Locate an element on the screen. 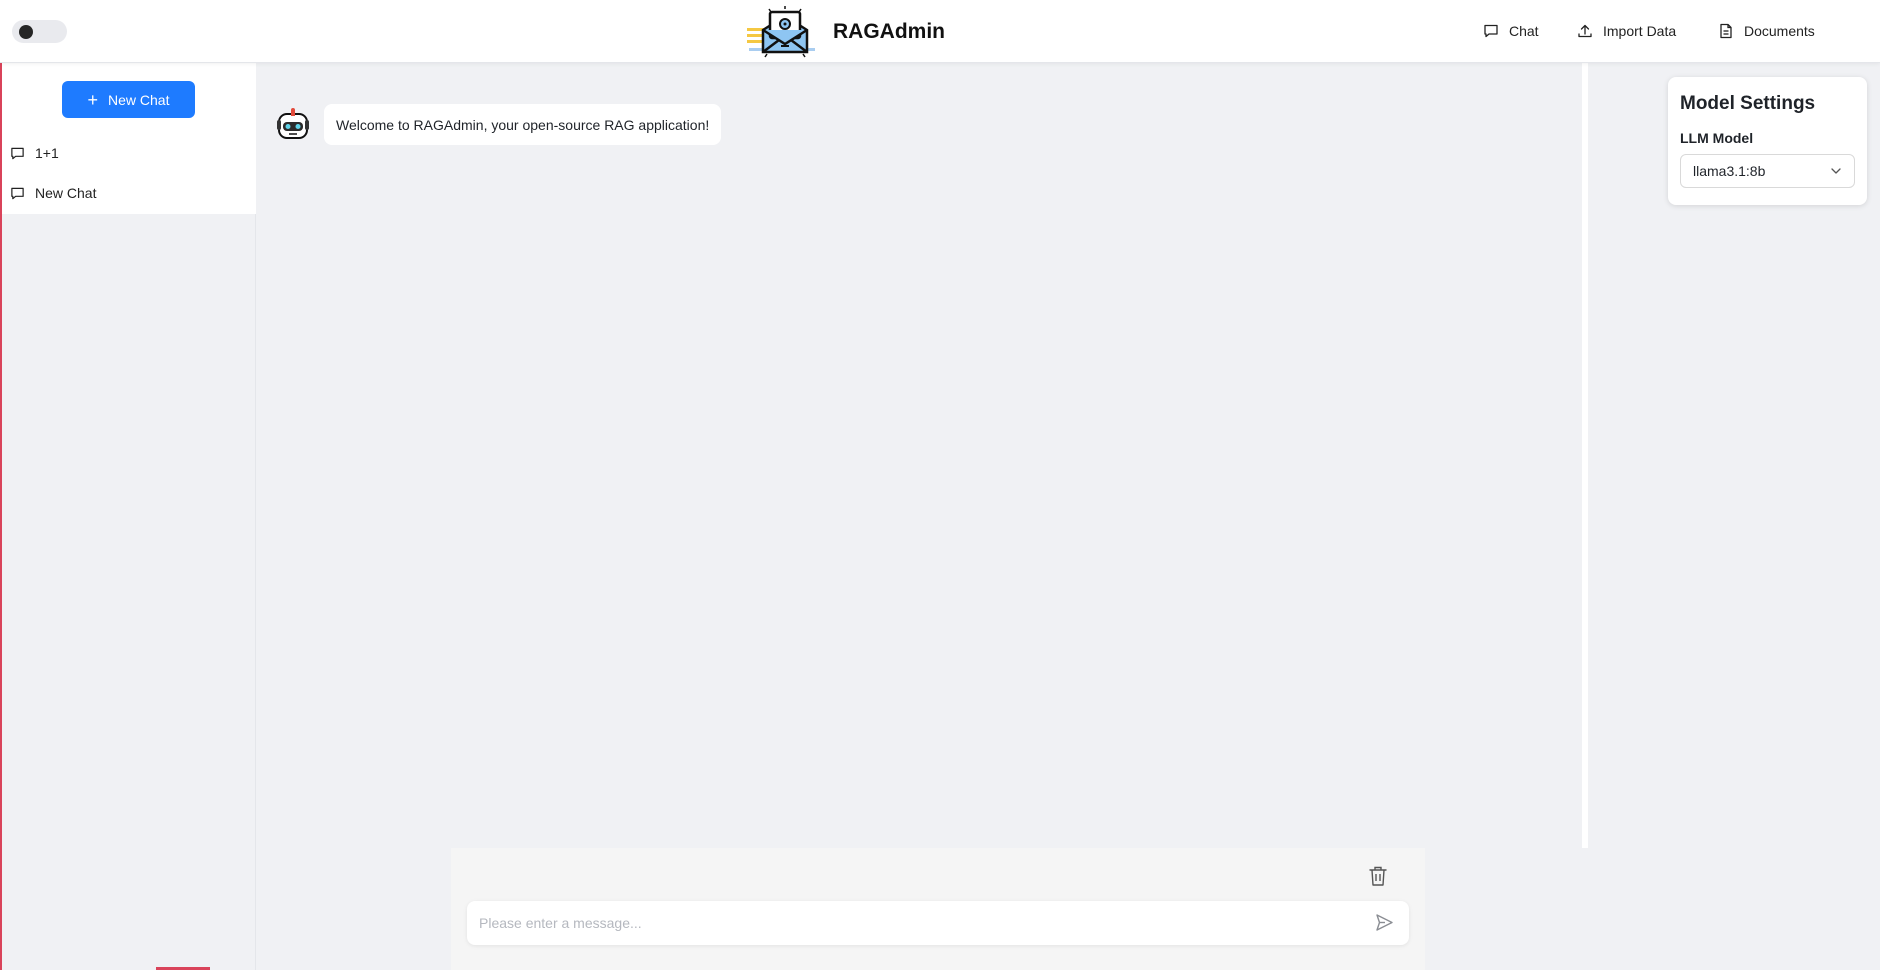  llm-model-select: llama3.1:8b is located at coordinates (1767, 171).